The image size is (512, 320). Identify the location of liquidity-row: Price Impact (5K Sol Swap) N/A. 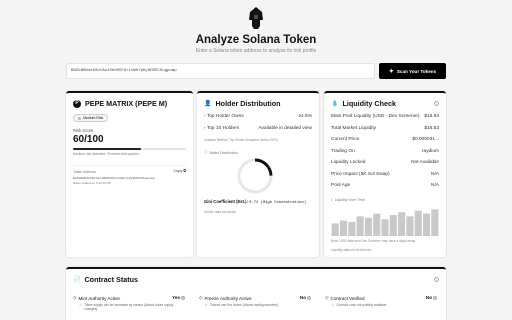
(385, 174).